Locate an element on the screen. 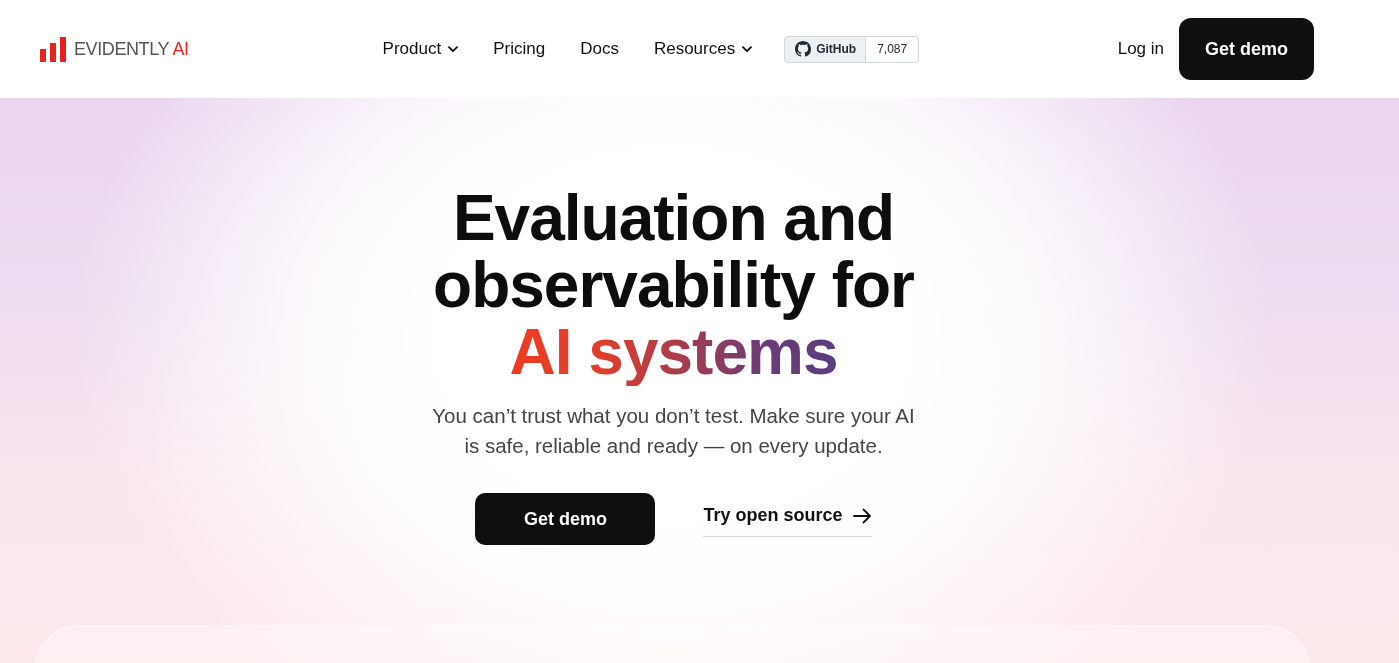 The width and height of the screenshot is (1399, 663). github-icon is located at coordinates (803, 49).